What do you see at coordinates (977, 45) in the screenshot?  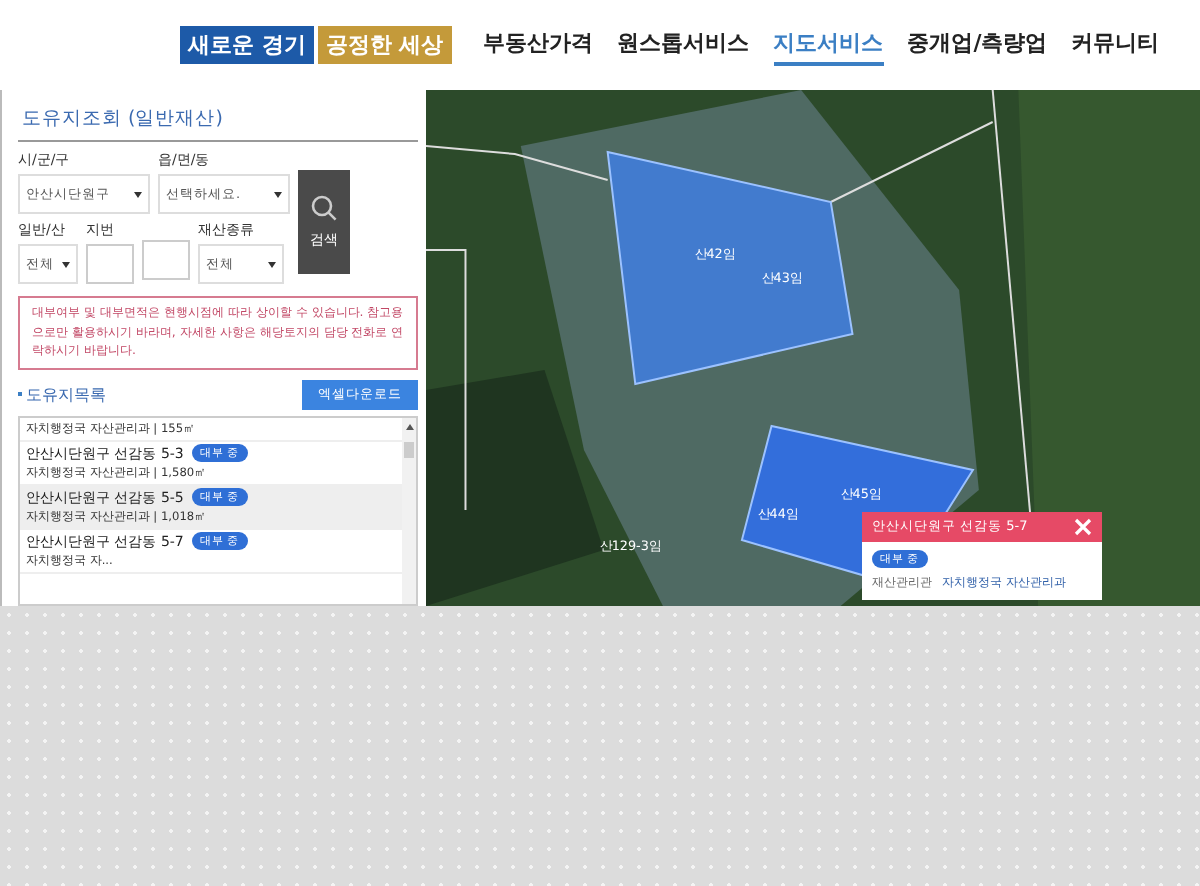 I see `nav-link: 중개업/측량업` at bounding box center [977, 45].